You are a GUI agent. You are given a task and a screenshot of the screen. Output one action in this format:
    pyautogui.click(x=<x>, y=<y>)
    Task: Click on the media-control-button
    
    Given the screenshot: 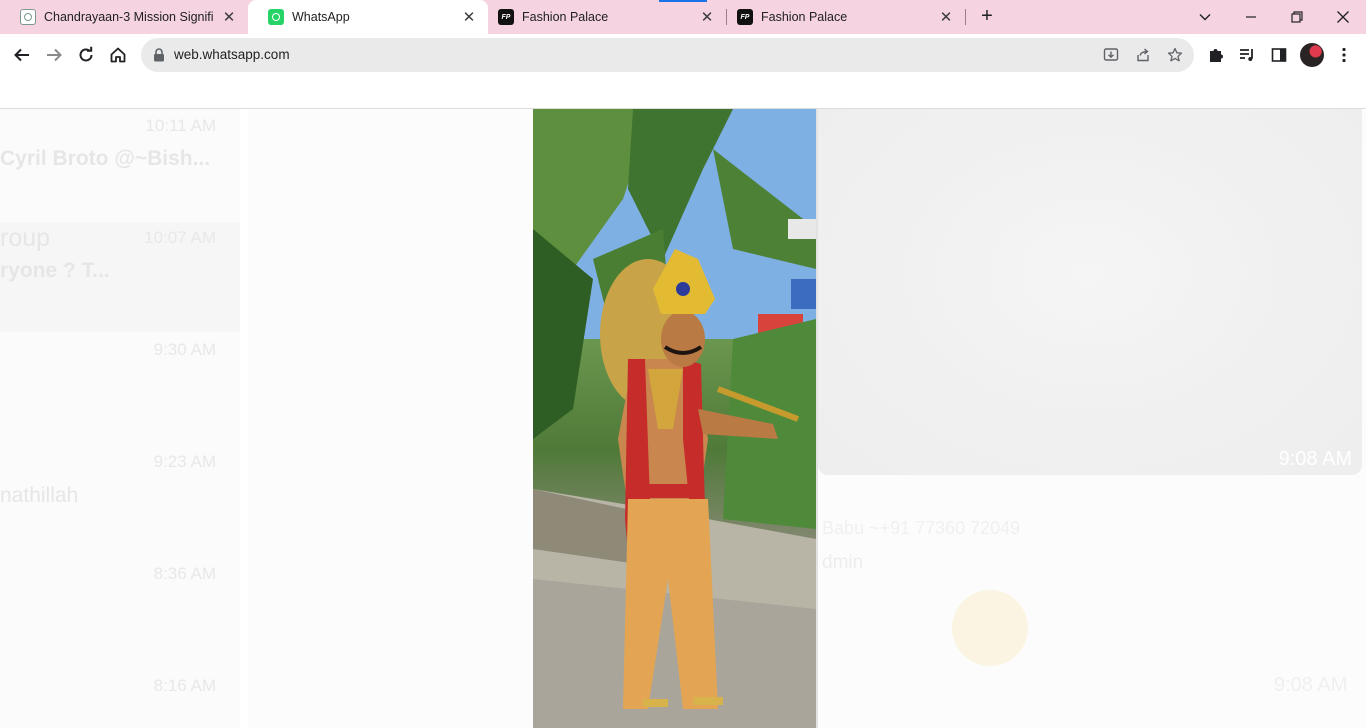 What is the action you would take?
    pyautogui.click(x=1247, y=55)
    